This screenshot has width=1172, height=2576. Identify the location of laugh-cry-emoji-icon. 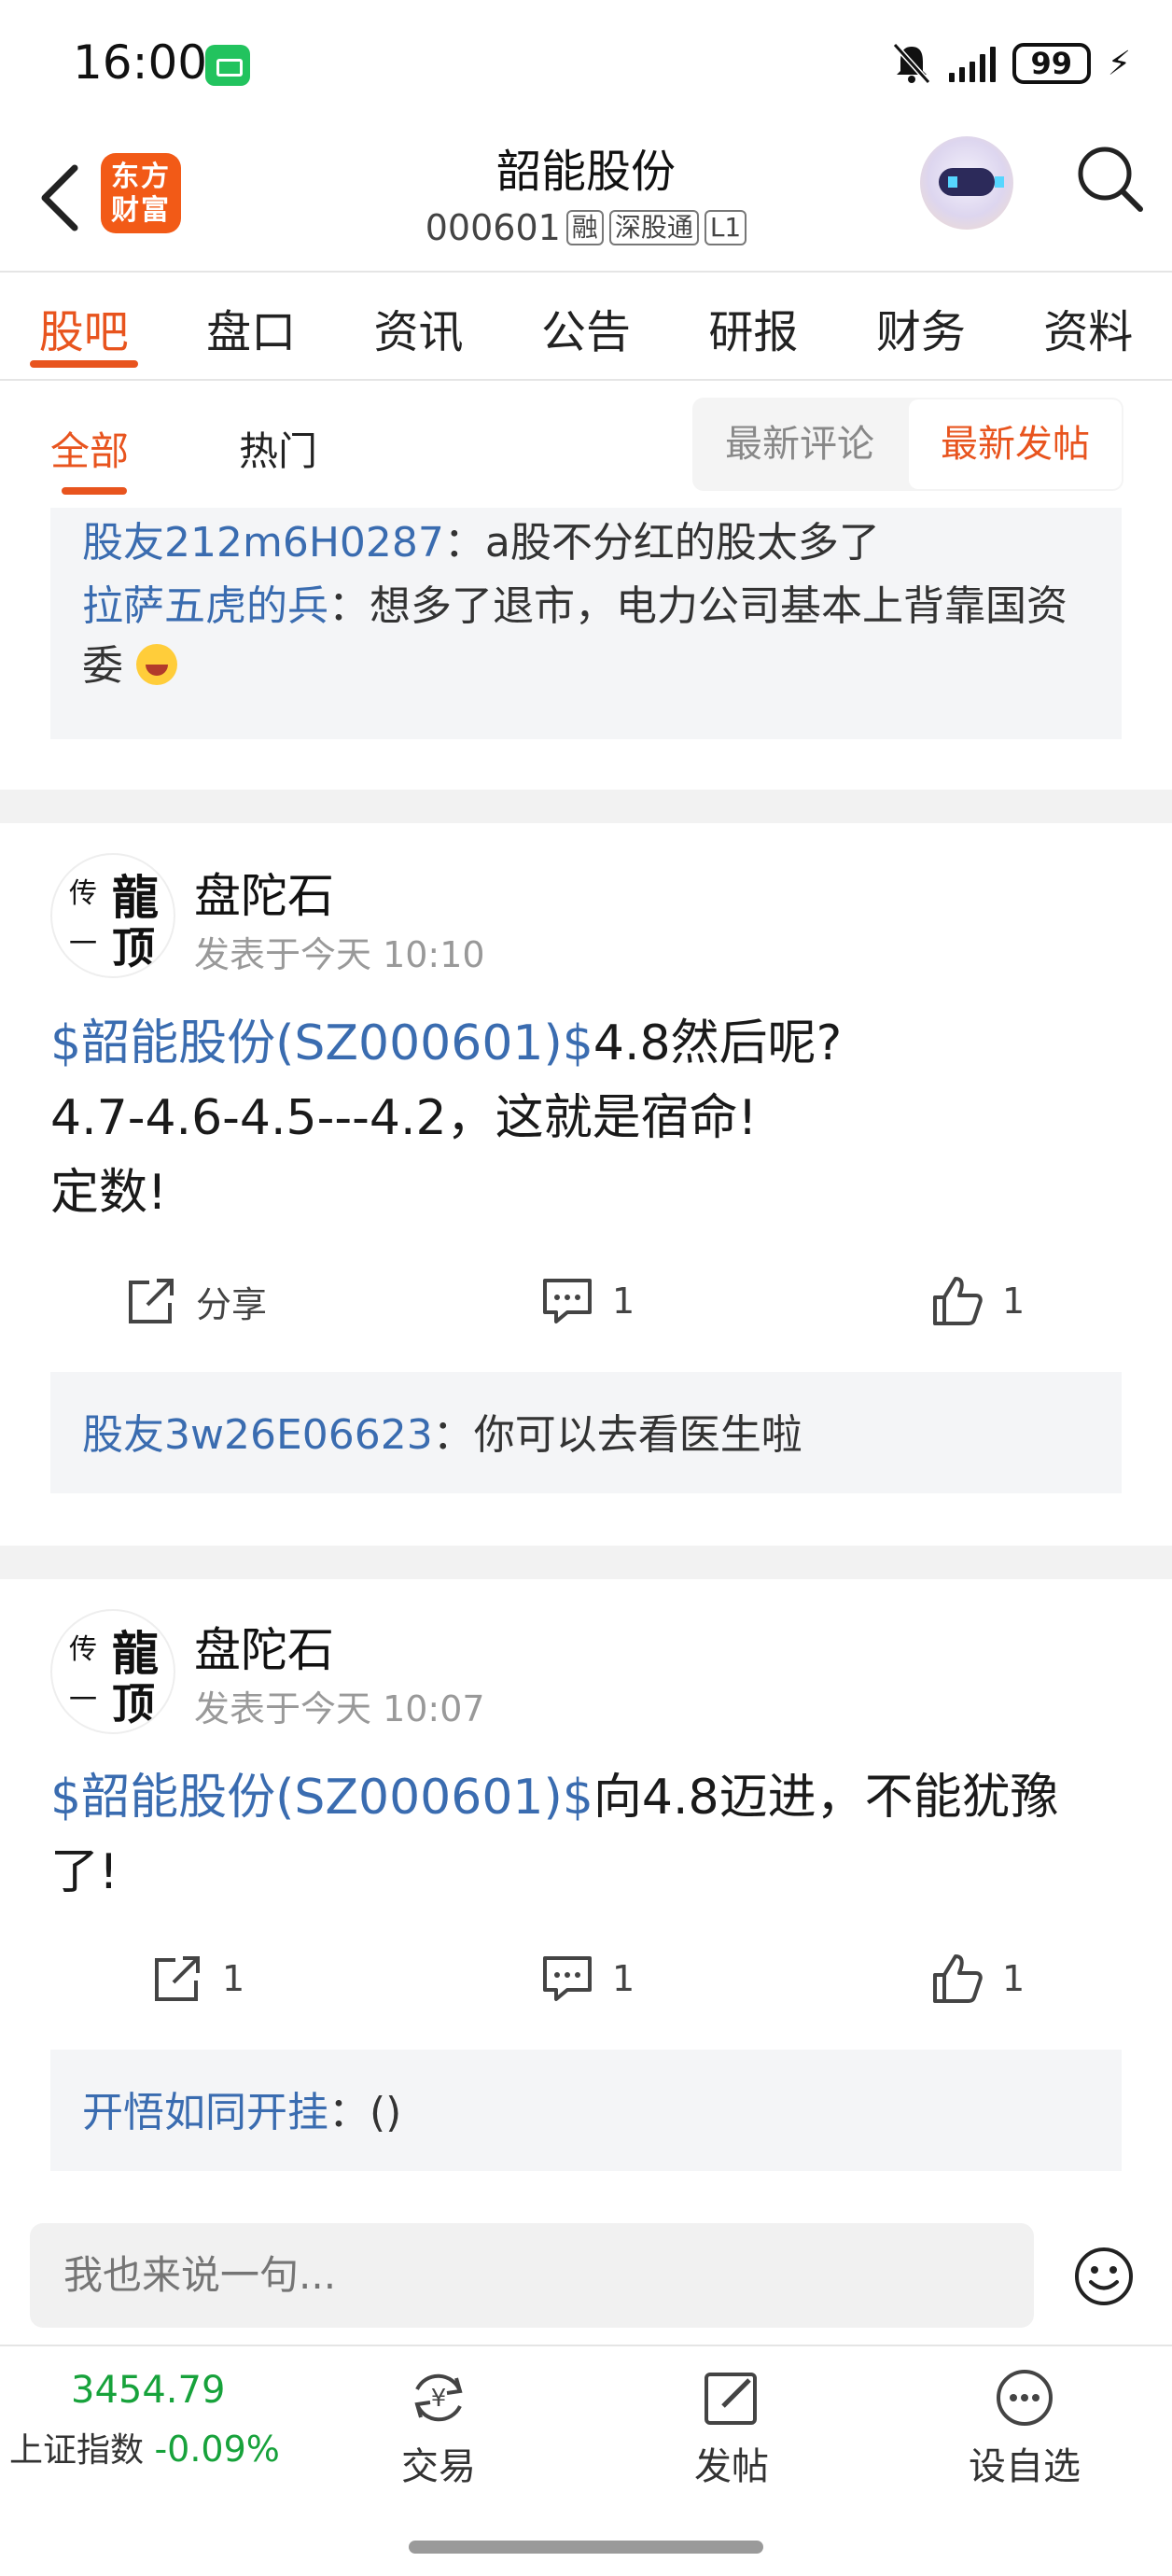
(156, 664).